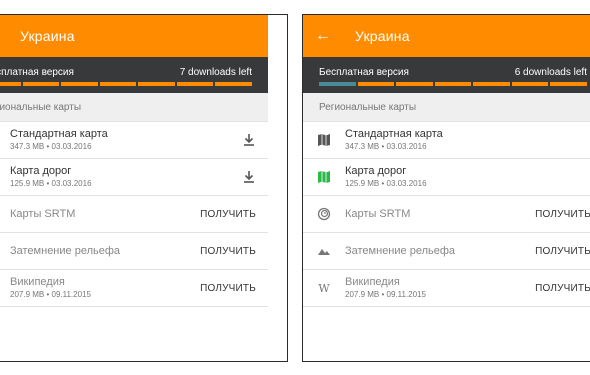 This screenshot has width=590, height=375. I want to click on downloads-left-label: 7 downloads left, so click(215, 72).